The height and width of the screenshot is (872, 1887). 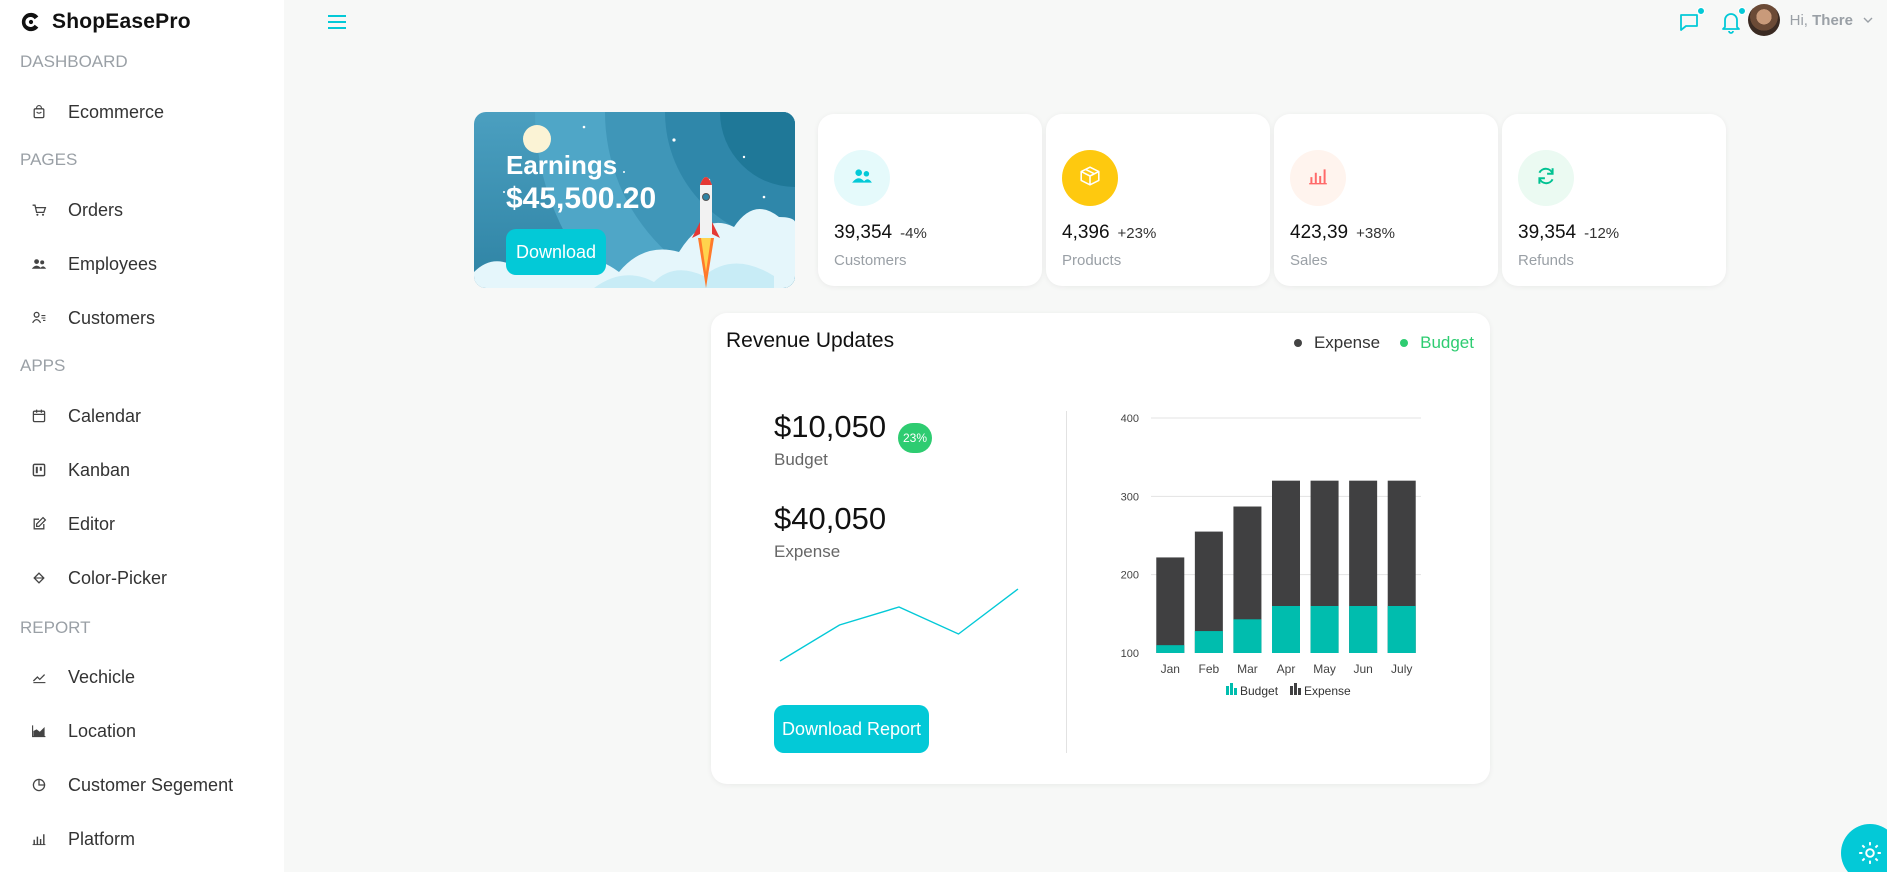 What do you see at coordinates (1130, 654) in the screenshot?
I see `y-tick-label: 100` at bounding box center [1130, 654].